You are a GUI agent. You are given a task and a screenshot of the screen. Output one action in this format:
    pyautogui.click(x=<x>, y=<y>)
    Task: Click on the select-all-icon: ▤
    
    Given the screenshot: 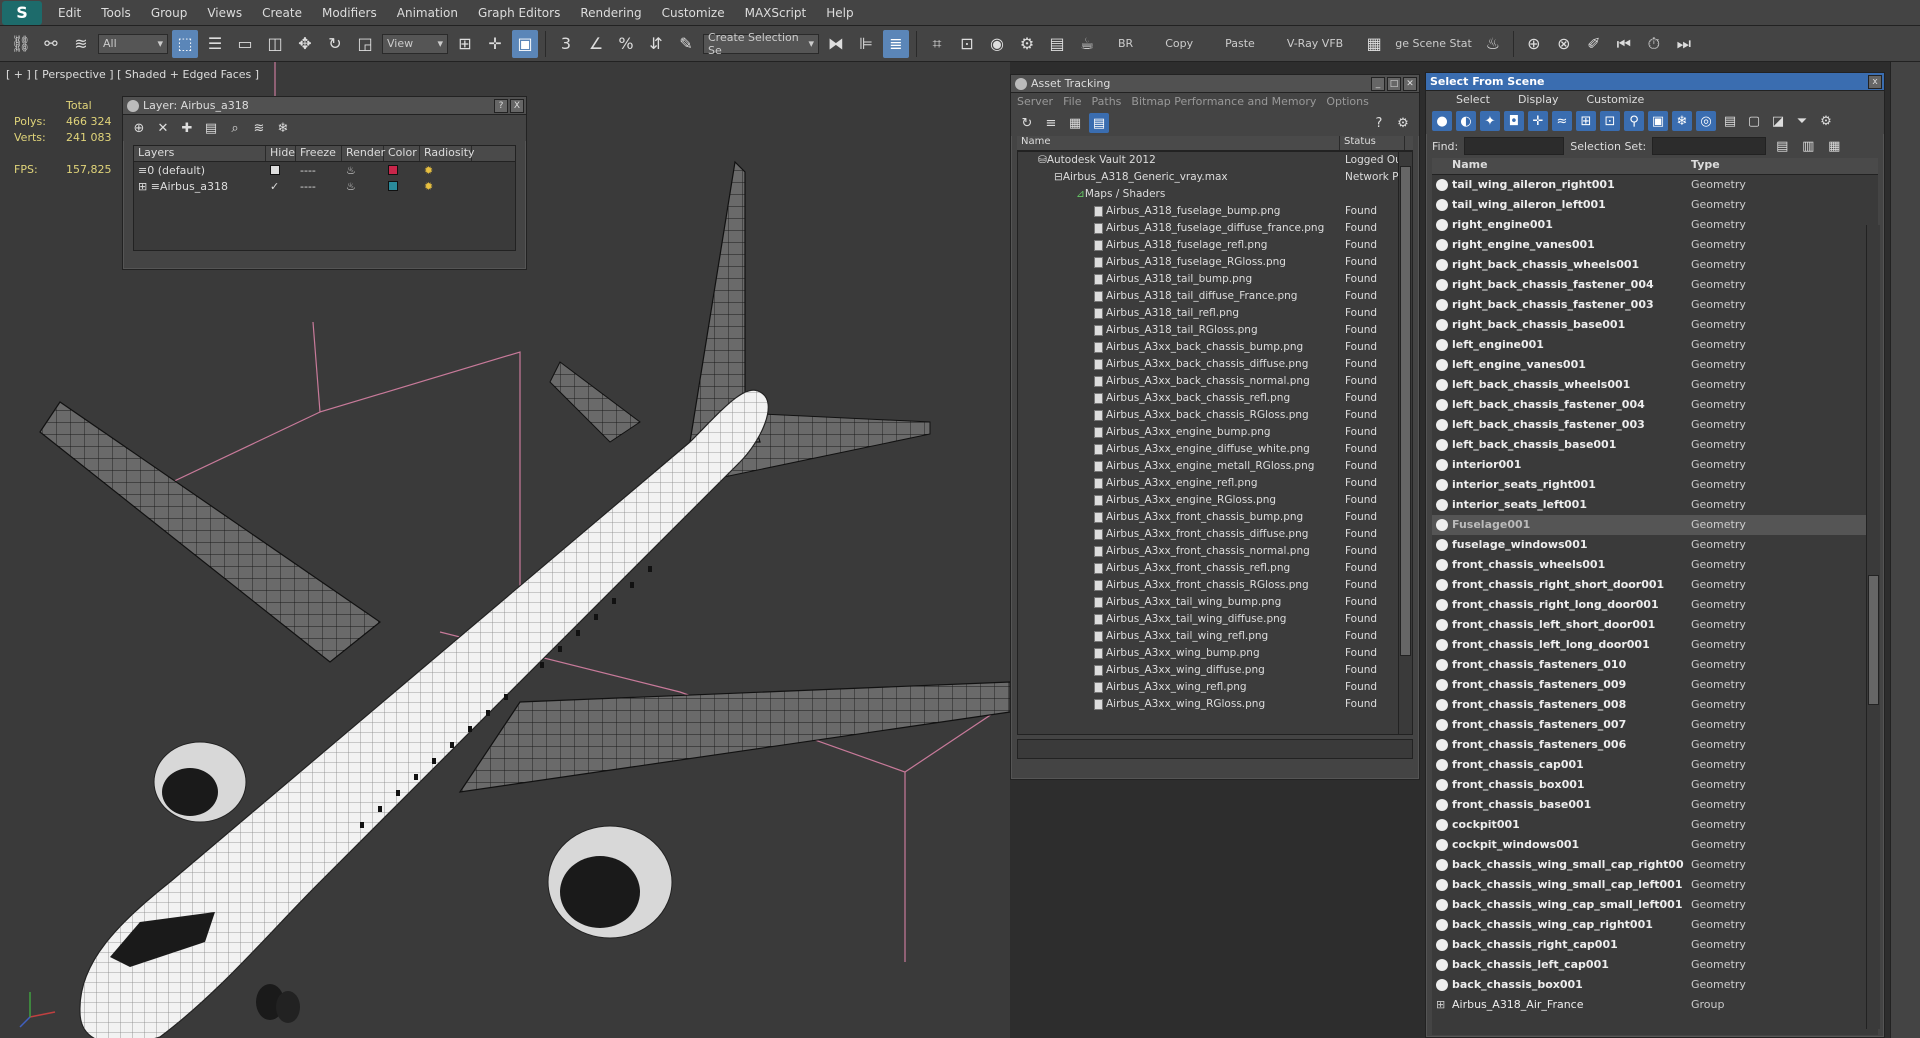 What is the action you would take?
    pyautogui.click(x=1782, y=146)
    